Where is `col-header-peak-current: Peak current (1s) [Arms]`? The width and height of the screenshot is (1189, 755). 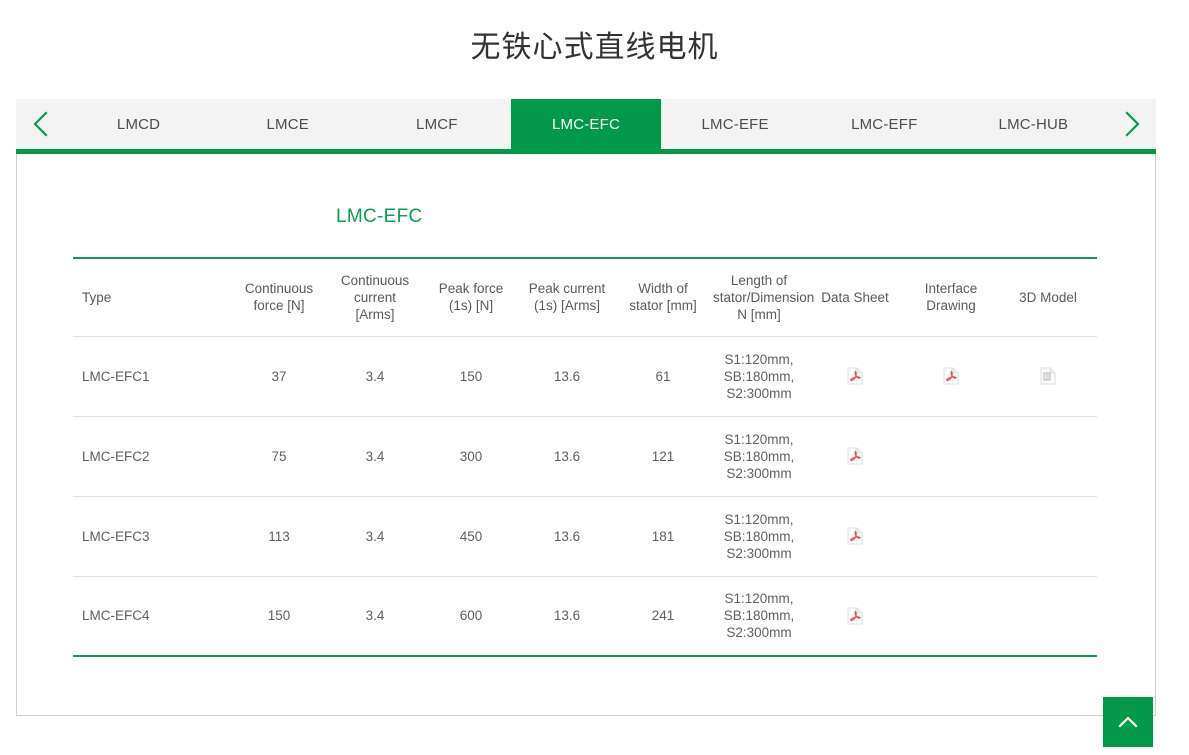
col-header-peak-current: Peak current (1s) [Arms] is located at coordinates (567, 297).